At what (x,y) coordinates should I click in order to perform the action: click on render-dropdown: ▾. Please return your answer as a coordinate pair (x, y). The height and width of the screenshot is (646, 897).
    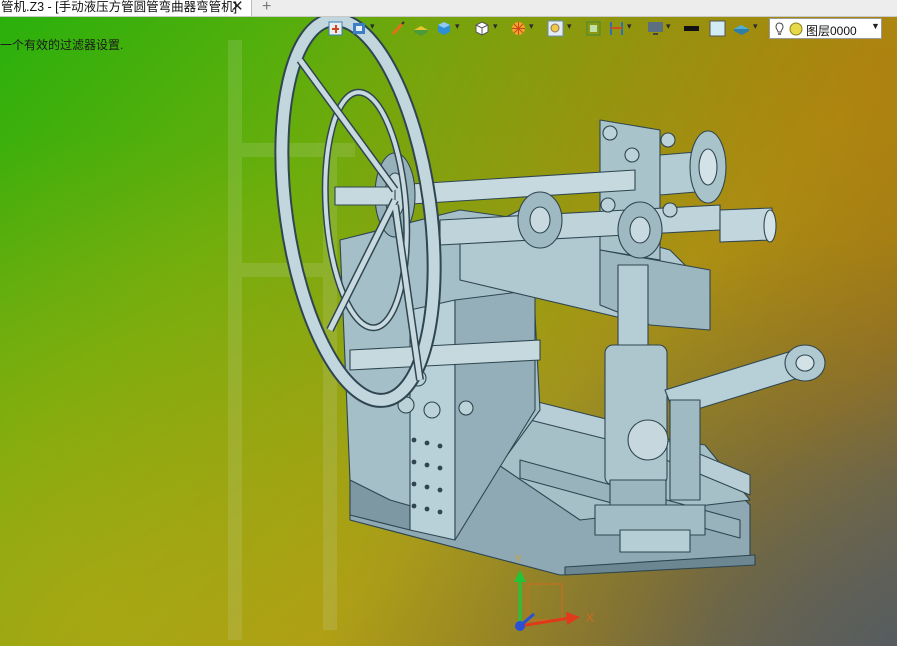
    Looking at the image, I should click on (457, 26).